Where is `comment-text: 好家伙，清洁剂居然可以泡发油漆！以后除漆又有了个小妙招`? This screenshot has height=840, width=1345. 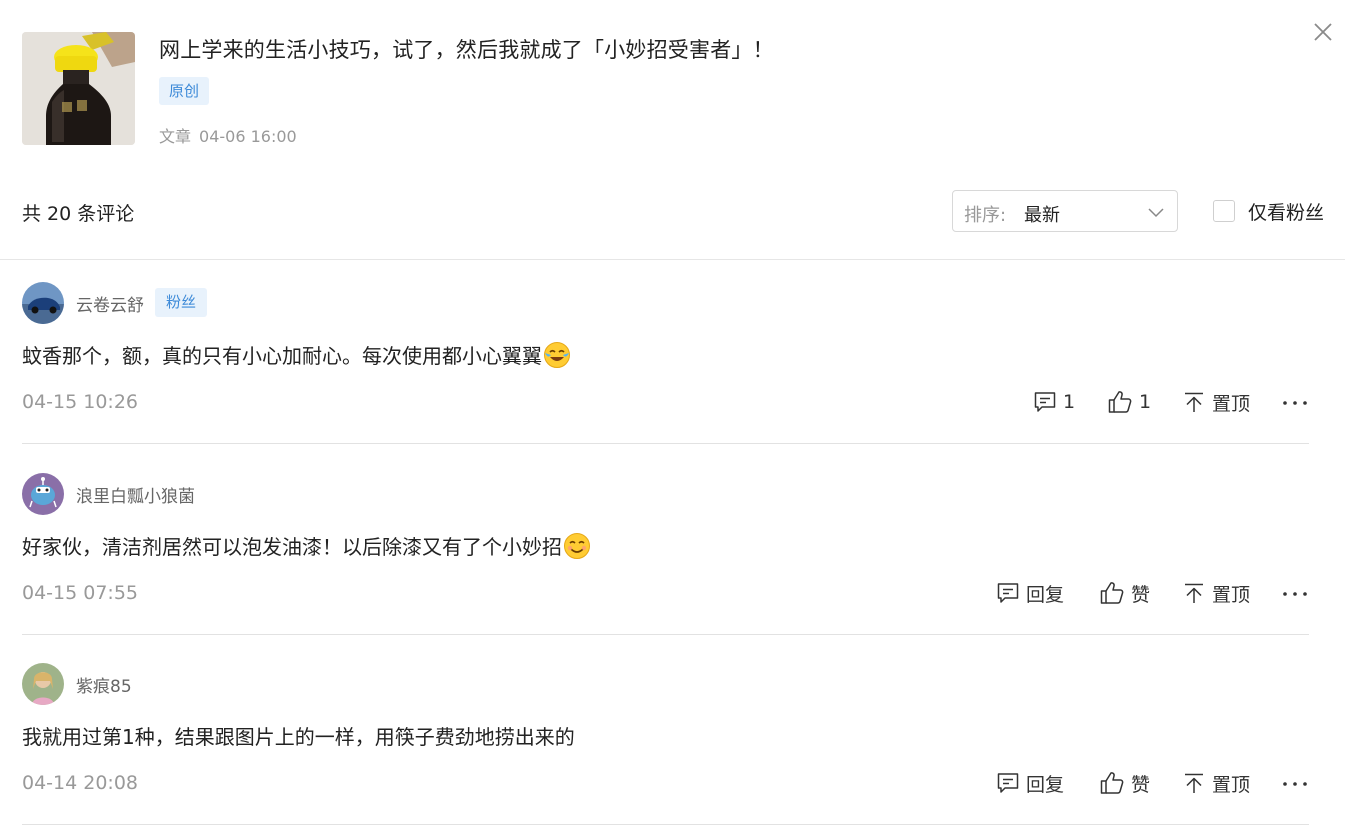
comment-text: 好家伙，清洁剂居然可以泡发油漆！以后除漆又有了个小妙招 is located at coordinates (306, 545).